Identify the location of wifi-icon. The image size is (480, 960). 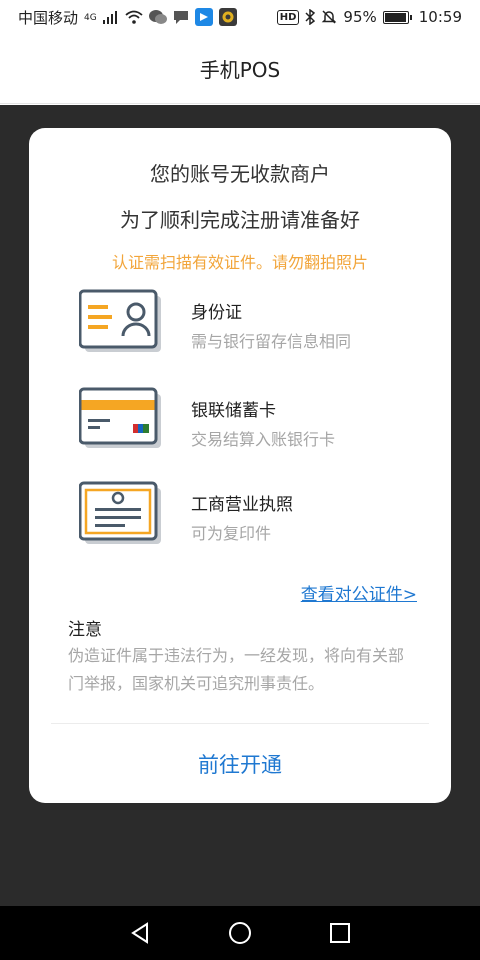
(134, 17).